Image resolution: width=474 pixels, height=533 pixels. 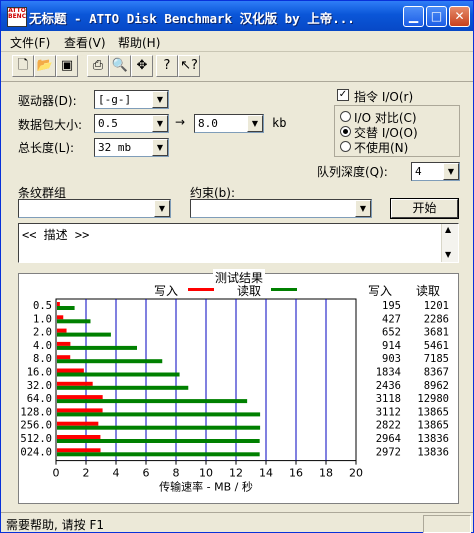 I want to click on queue-depth-select: 4 ▼, so click(x=435, y=171).